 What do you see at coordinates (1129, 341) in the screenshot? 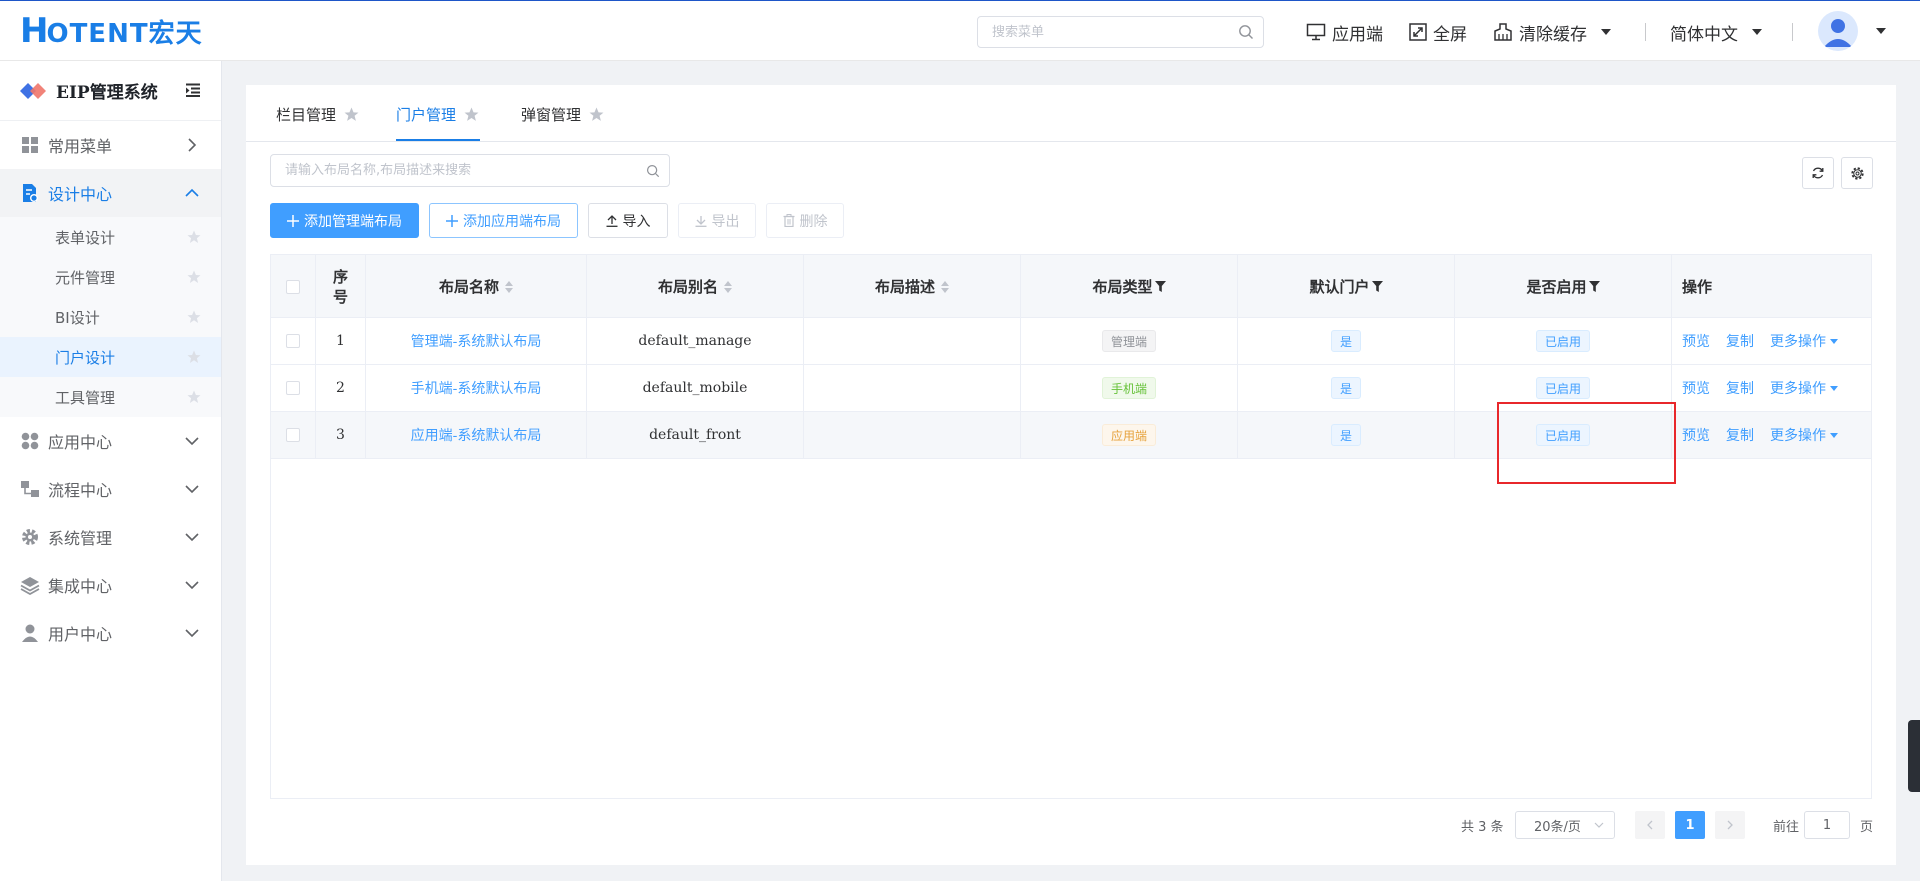
I see `layout-type-cell: 管理端` at bounding box center [1129, 341].